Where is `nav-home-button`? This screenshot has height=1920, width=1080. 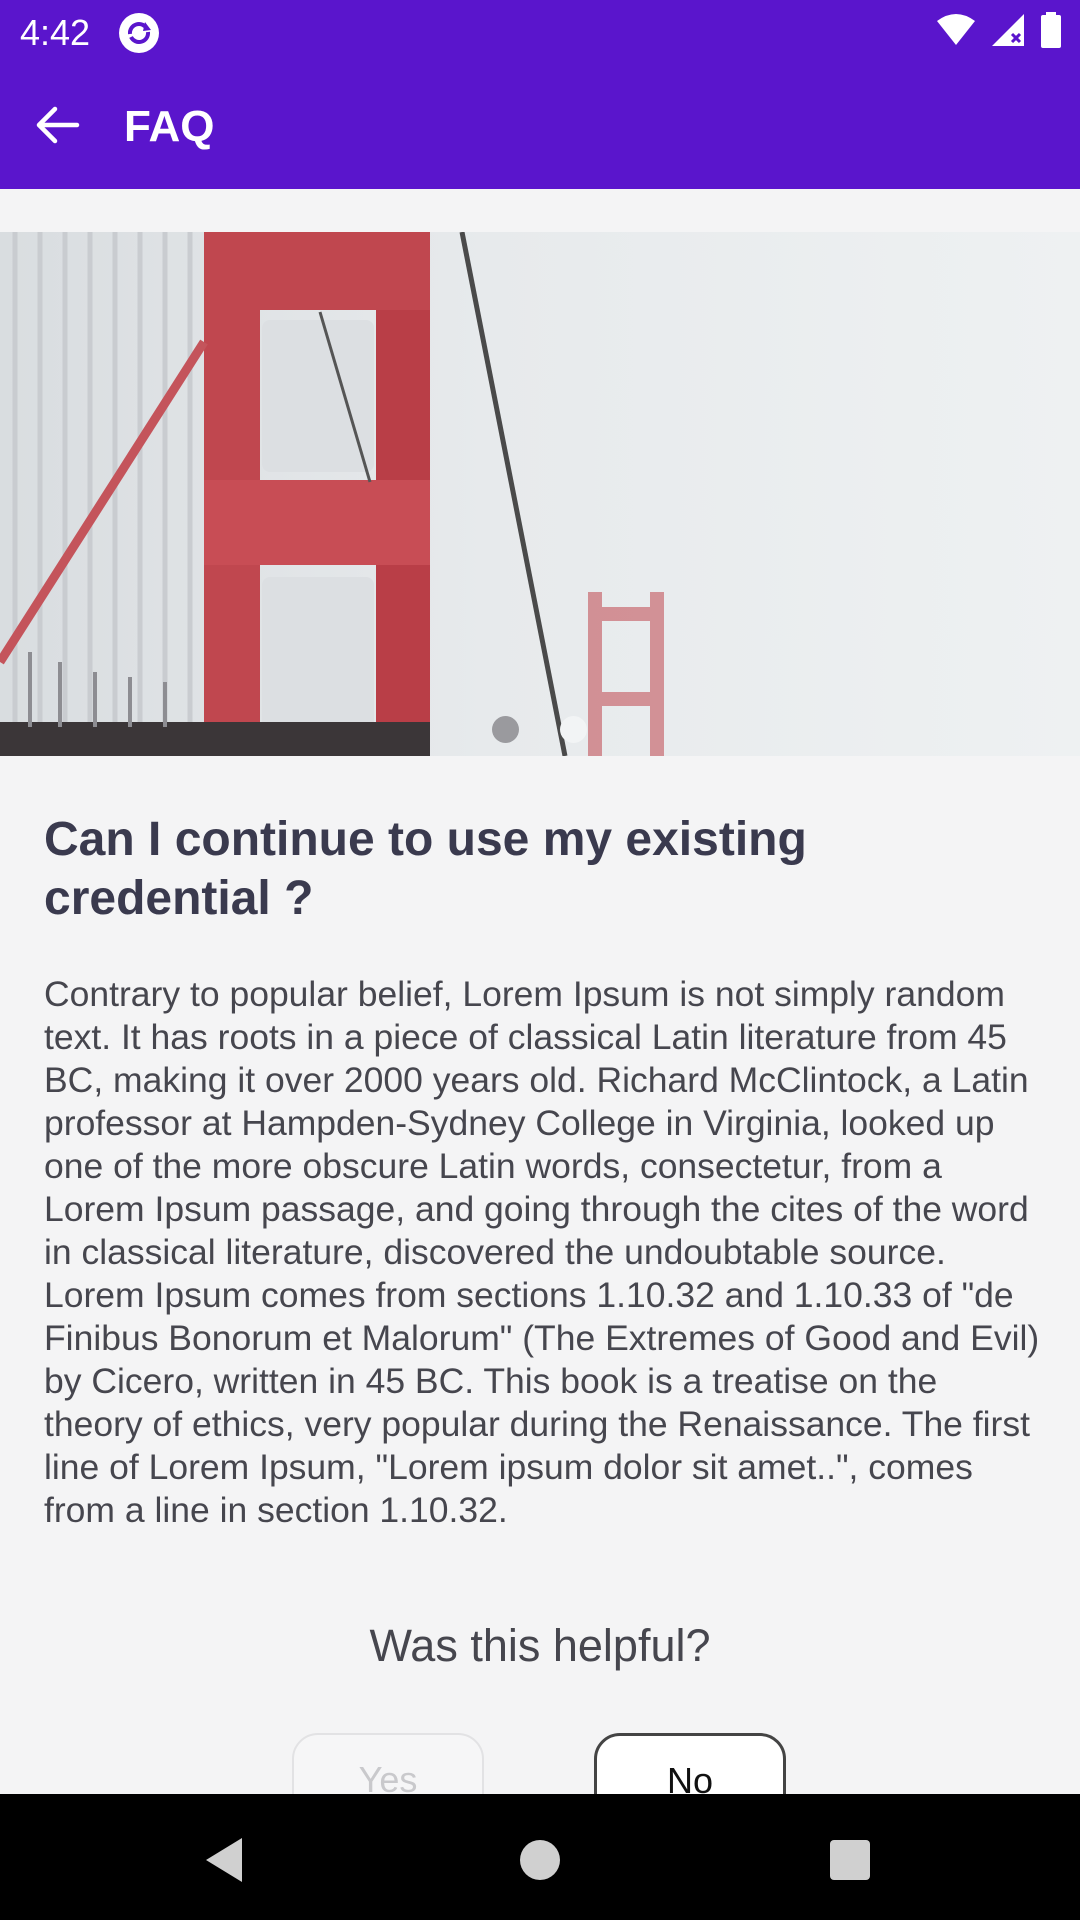 nav-home-button is located at coordinates (540, 1862).